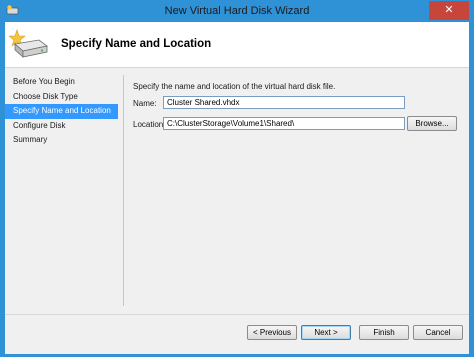  What do you see at coordinates (284, 102) in the screenshot?
I see `name-input: Cluster Shared.vhdx` at bounding box center [284, 102].